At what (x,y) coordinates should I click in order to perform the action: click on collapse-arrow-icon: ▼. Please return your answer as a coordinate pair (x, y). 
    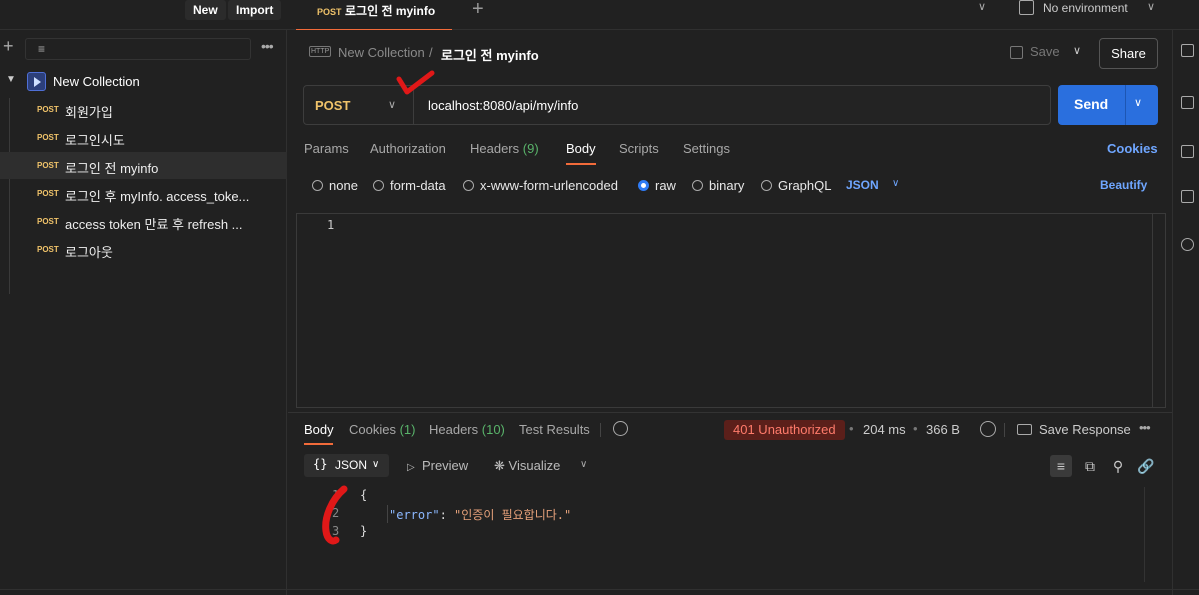
    Looking at the image, I should click on (11, 79).